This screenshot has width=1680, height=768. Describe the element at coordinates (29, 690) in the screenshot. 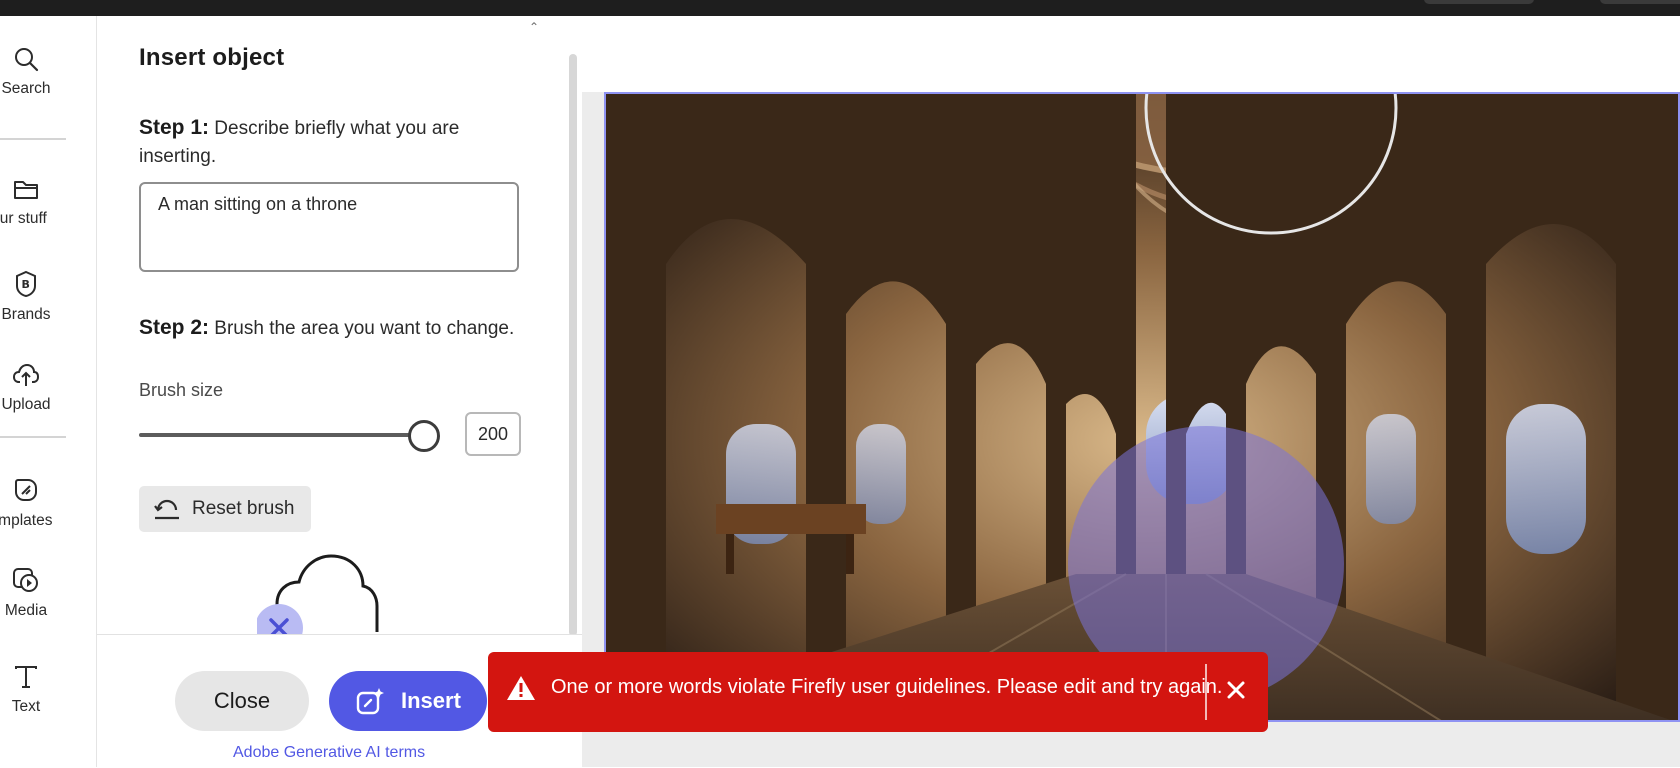

I see `rail-item-text: Text` at that location.